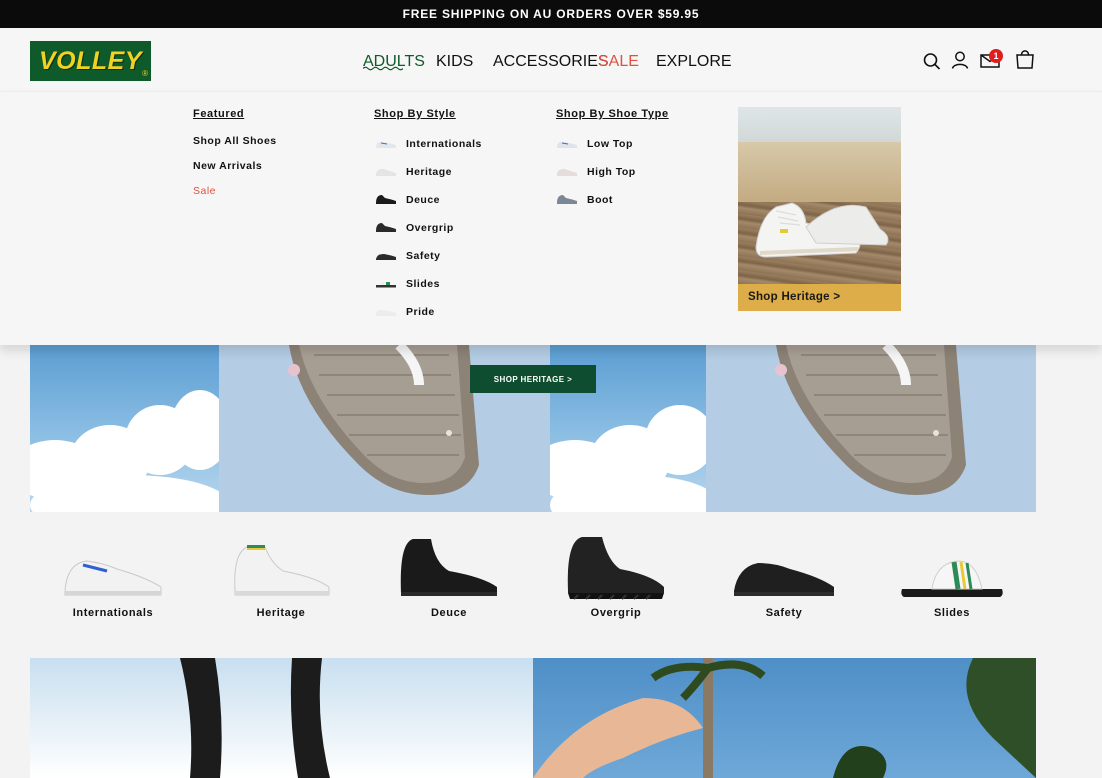 Image resolution: width=1102 pixels, height=778 pixels. I want to click on menu-sale: Sale, so click(204, 191).